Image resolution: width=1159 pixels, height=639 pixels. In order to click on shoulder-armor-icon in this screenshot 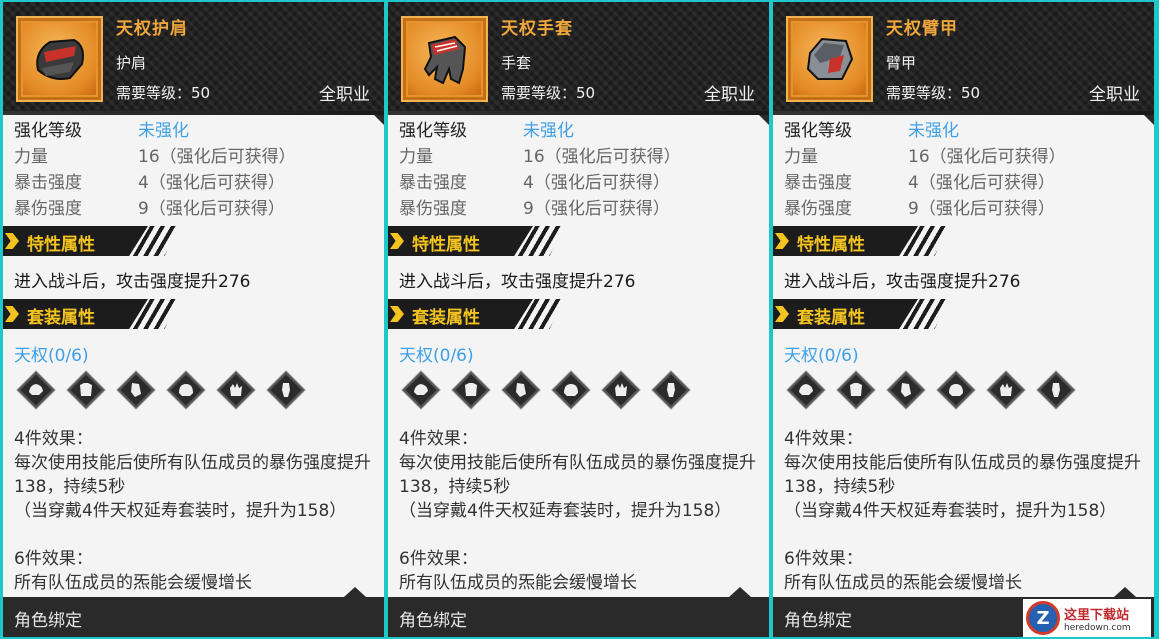, I will do `click(59, 59)`.